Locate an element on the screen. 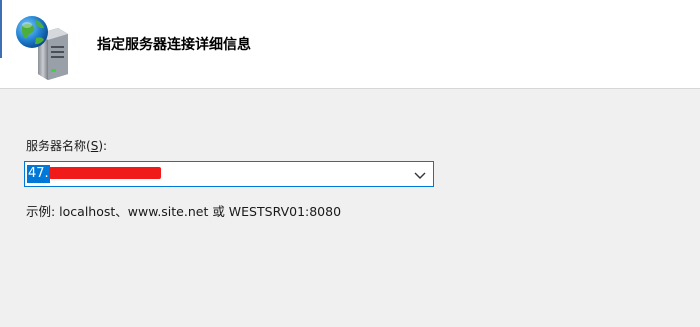 This screenshot has width=700, height=327. chevron-down-icon is located at coordinates (420, 175).